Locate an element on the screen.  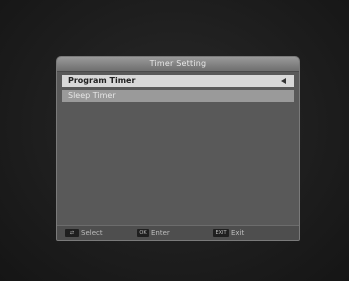
select-key-icon: ⇄ is located at coordinates (72, 233).